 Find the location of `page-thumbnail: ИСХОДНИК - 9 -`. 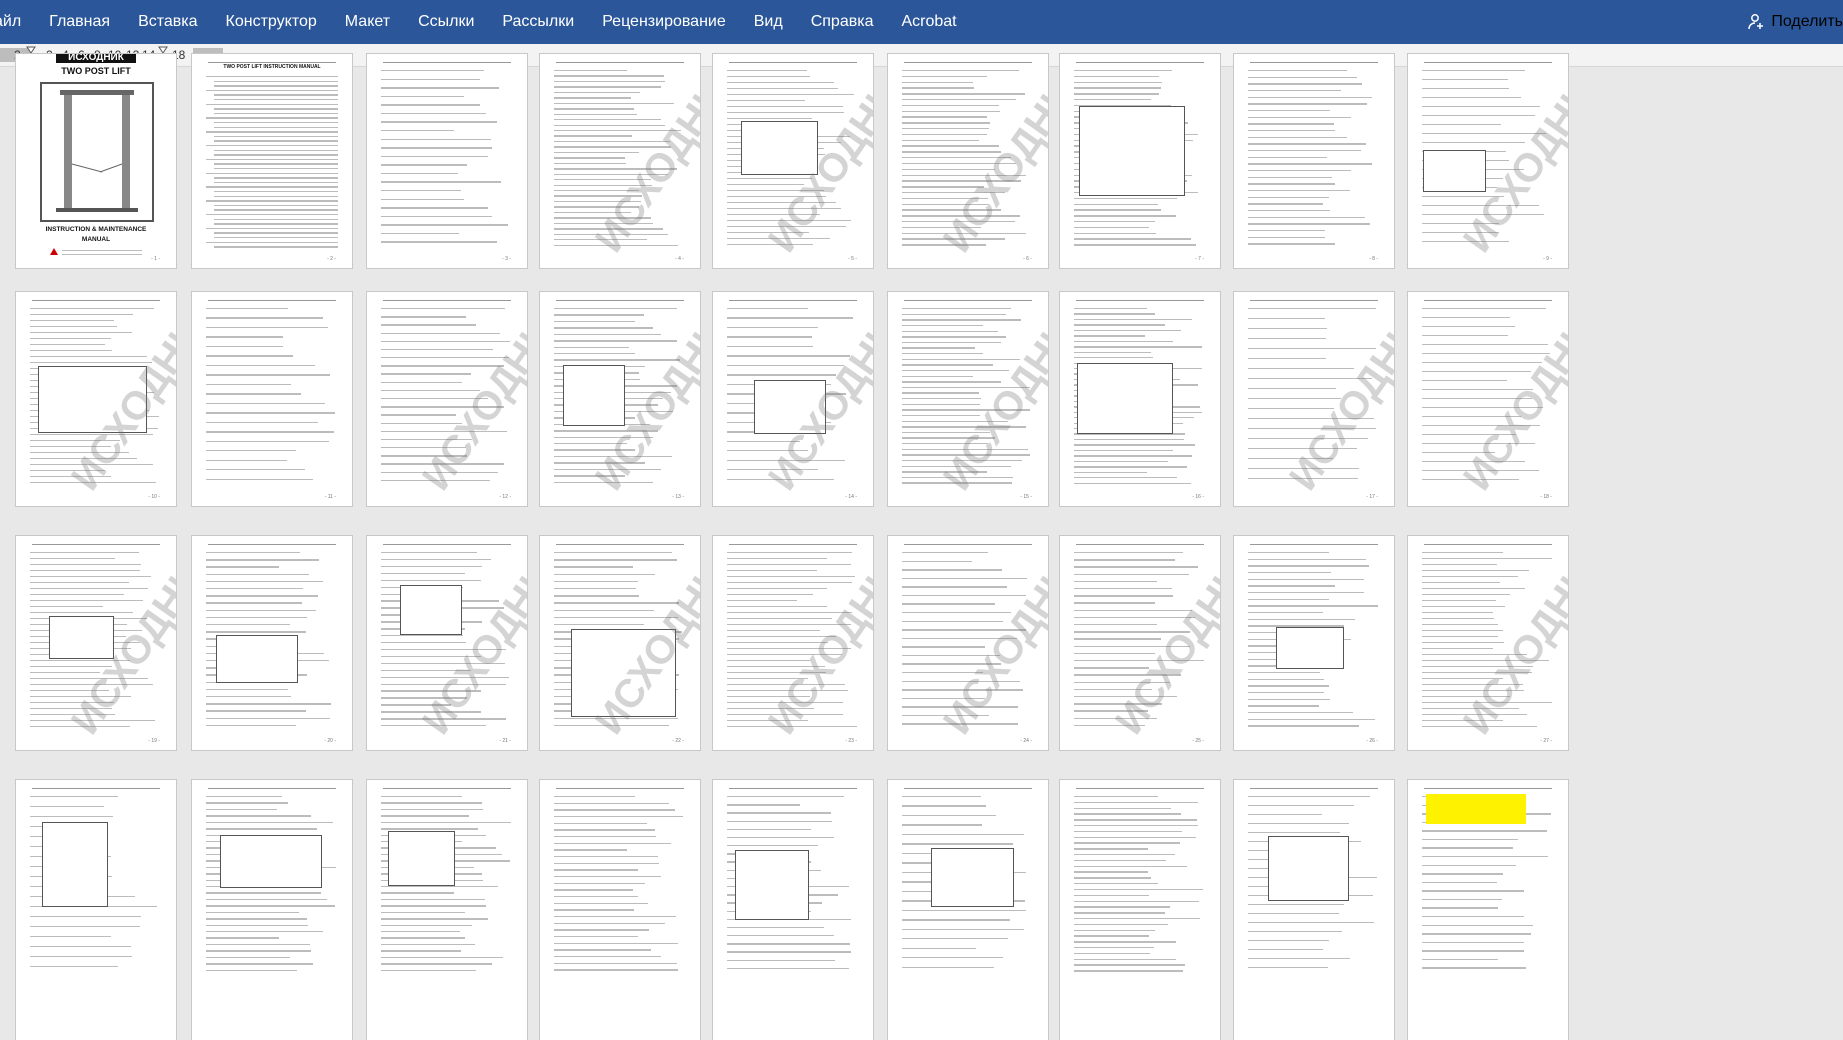

page-thumbnail: ИСХОДНИК - 9 - is located at coordinates (1488, 161).